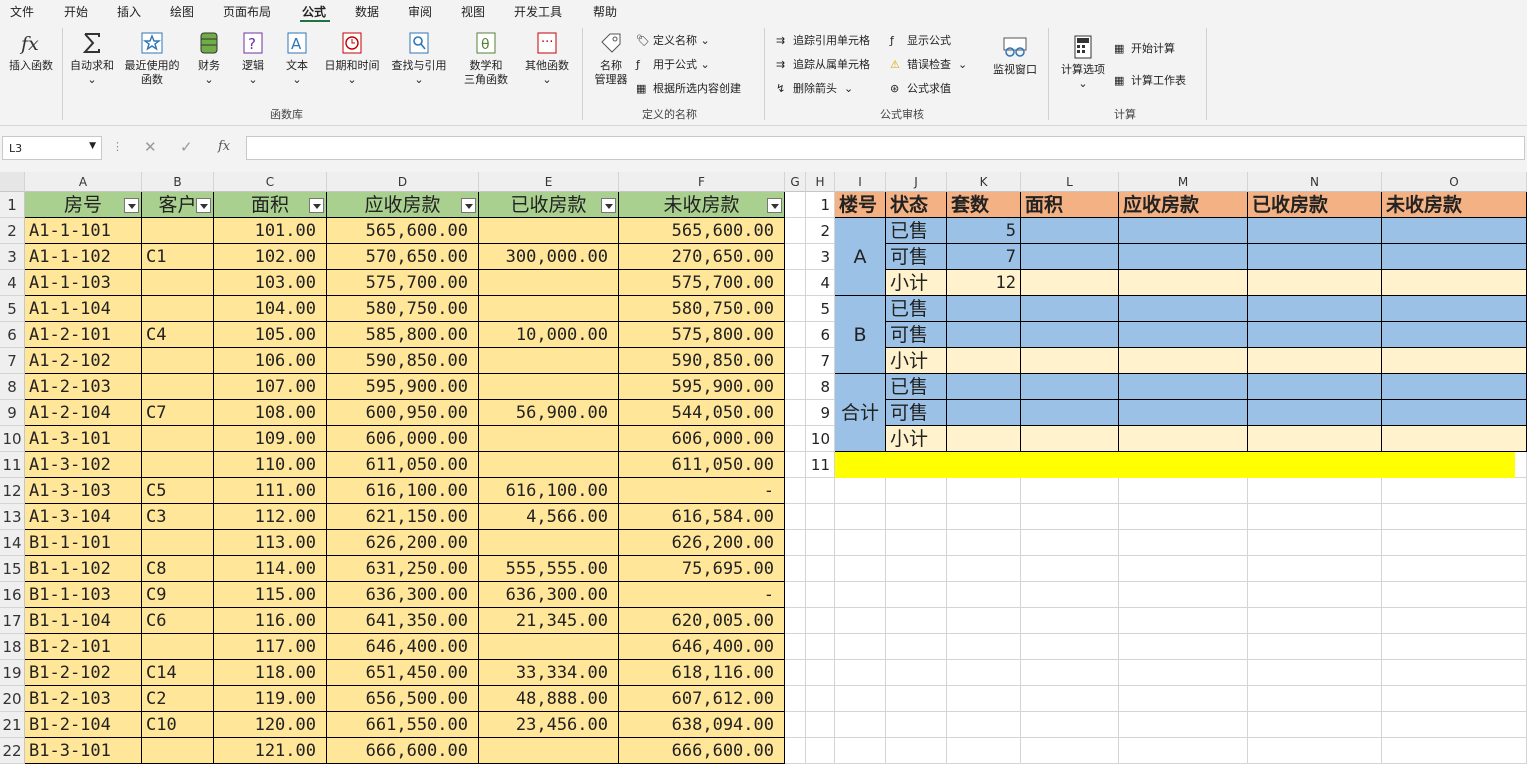  What do you see at coordinates (270, 309) in the screenshot?
I see `table-cell: 104.00` at bounding box center [270, 309].